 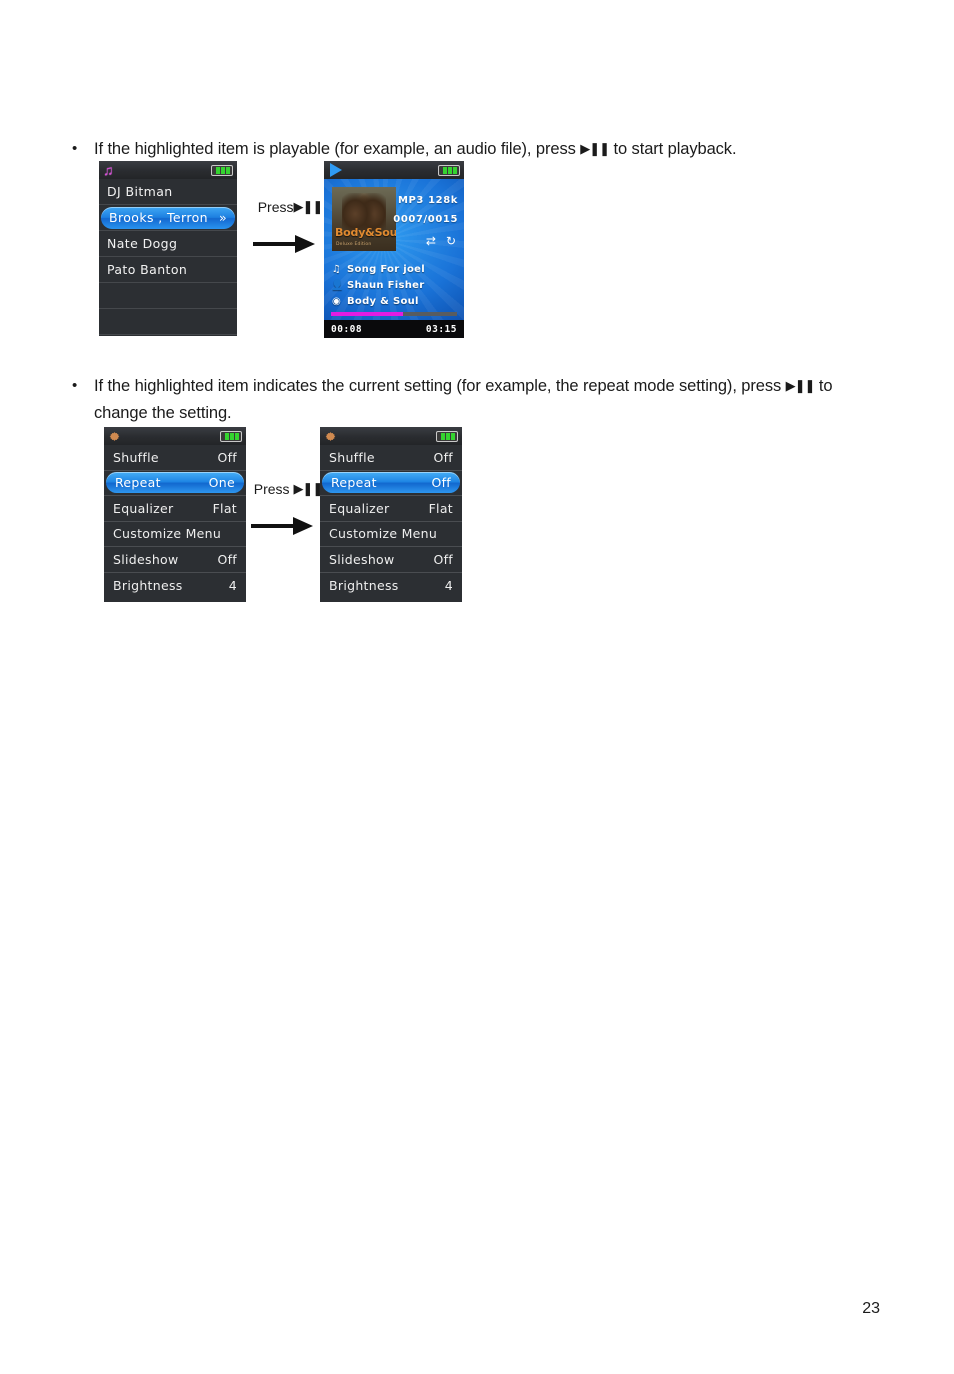 I want to click on list-item-selected: Brooks , Terron », so click(x=168, y=218).